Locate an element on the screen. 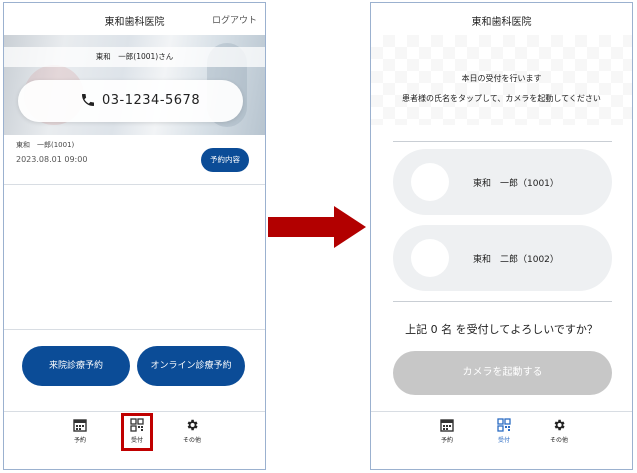 The height and width of the screenshot is (473, 637). instruction-line: 患者様の氏名をタップして、カメラを起動してください is located at coordinates (501, 98).